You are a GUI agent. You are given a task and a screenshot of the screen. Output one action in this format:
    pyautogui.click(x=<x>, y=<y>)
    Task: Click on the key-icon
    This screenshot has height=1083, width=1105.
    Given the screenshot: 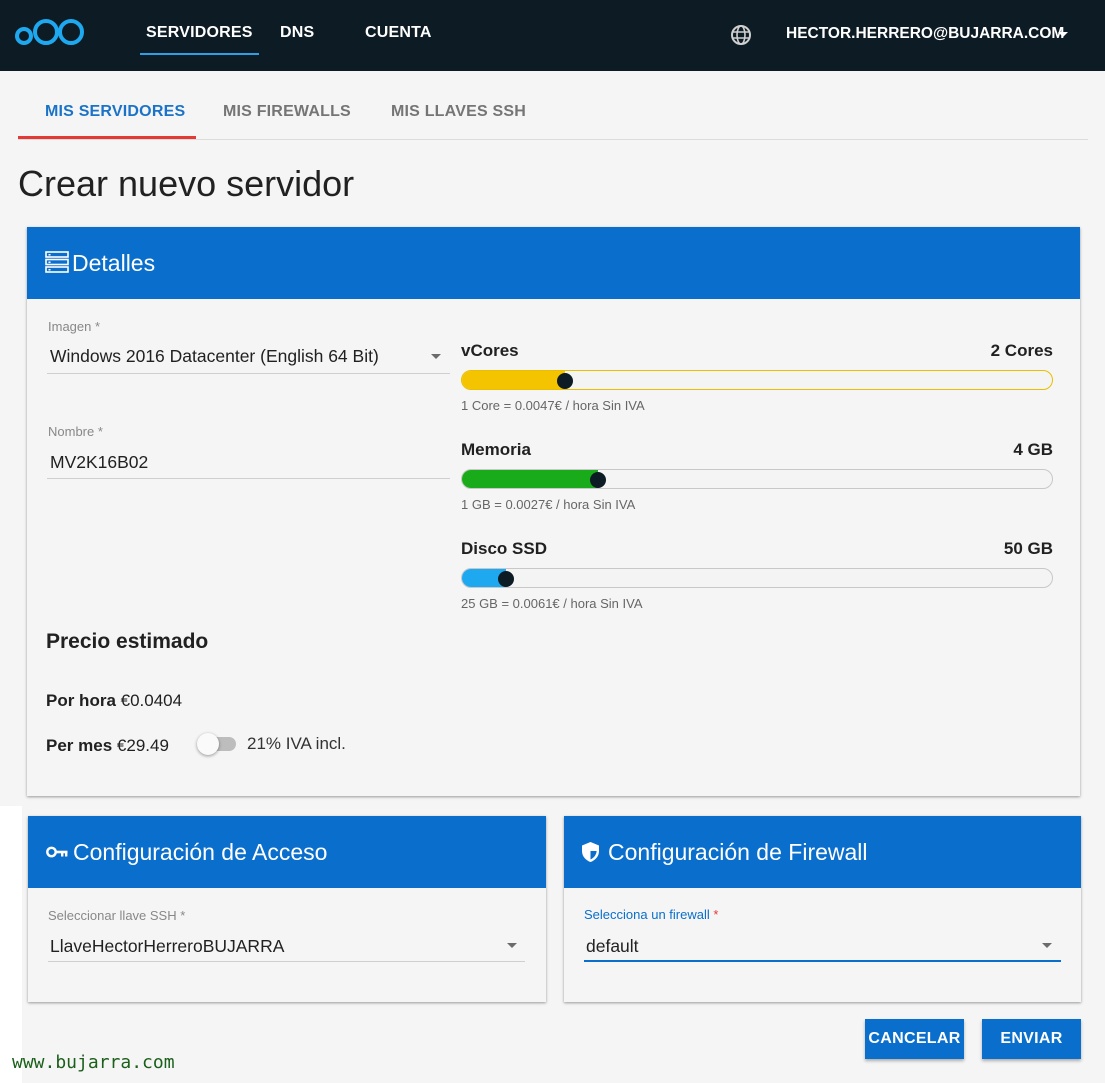 What is the action you would take?
    pyautogui.click(x=57, y=852)
    